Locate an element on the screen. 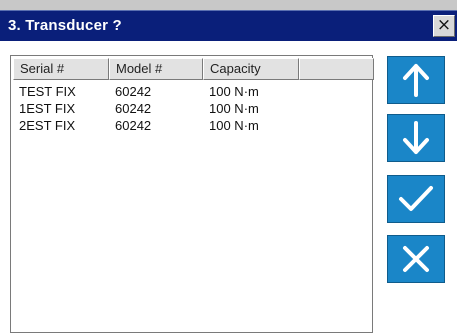 This screenshot has width=457, height=333. dialog-titlebar: 3. Transducer ? × is located at coordinates (228, 25).